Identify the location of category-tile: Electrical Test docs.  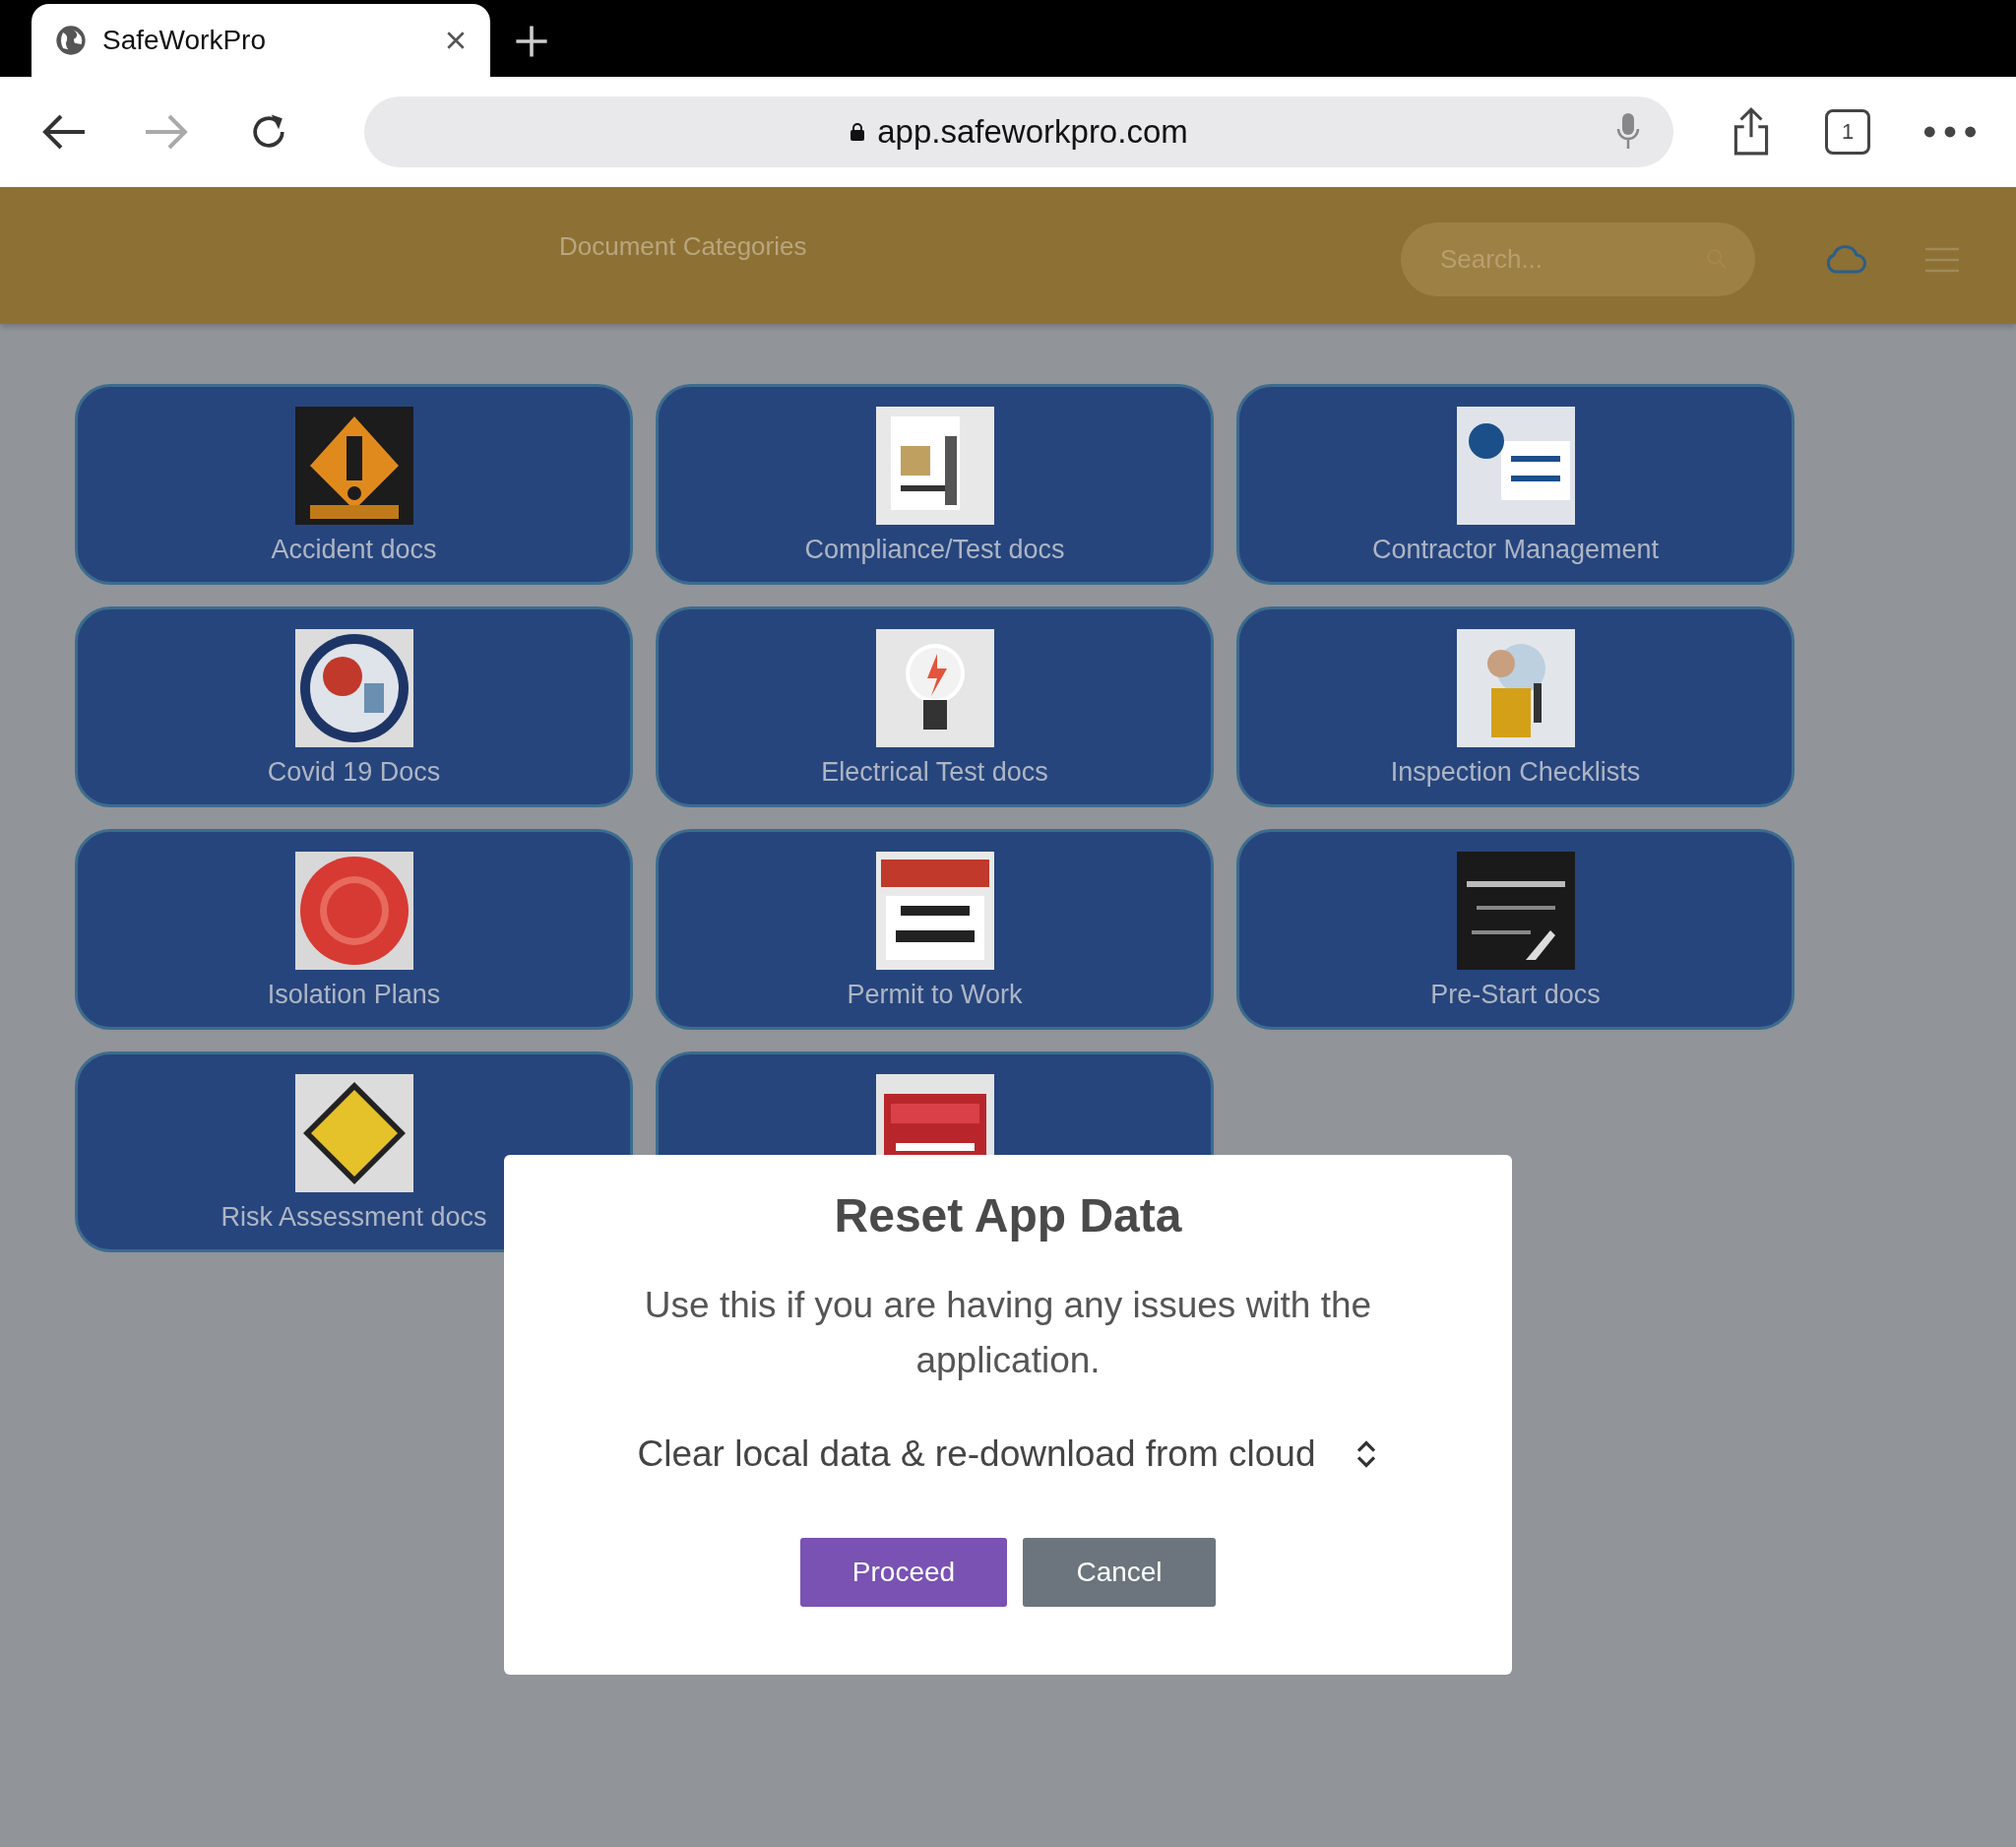
(935, 706).